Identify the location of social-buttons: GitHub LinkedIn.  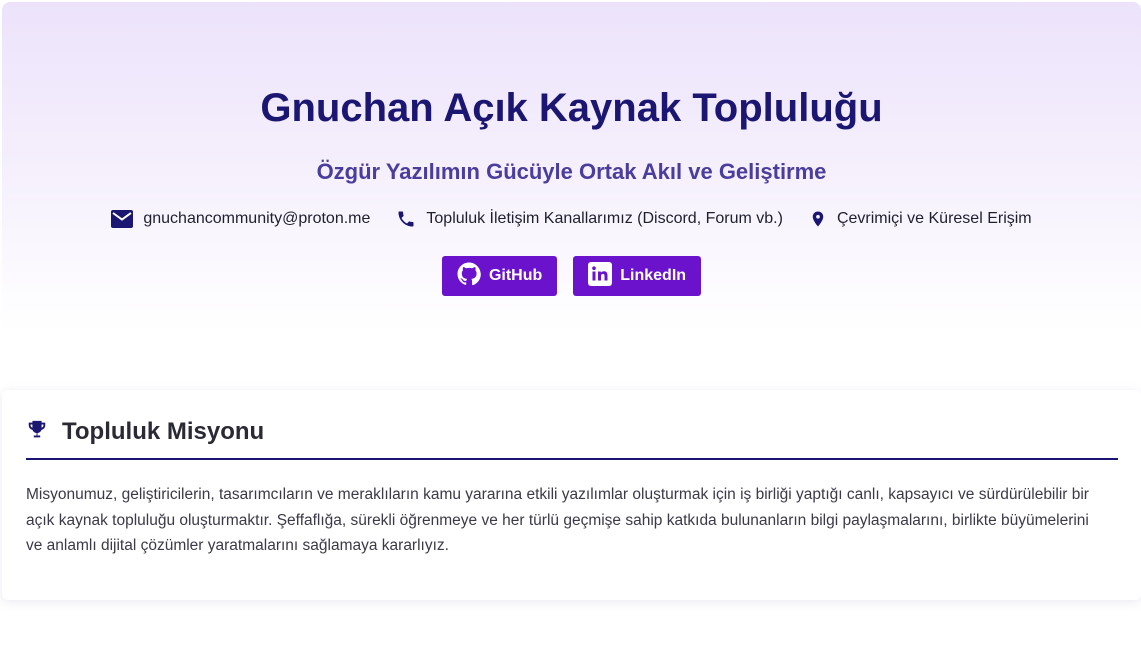
(571, 276).